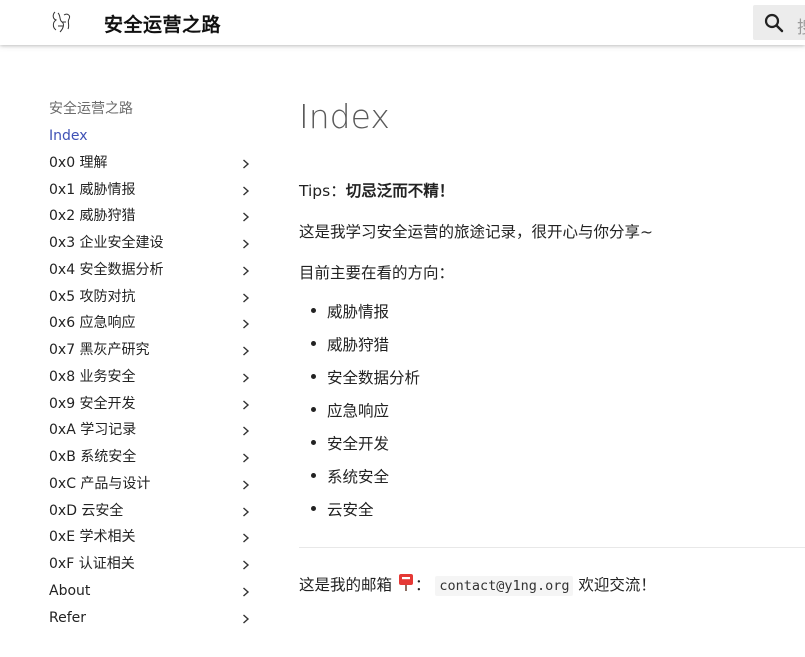 Image resolution: width=805 pixels, height=657 pixels. What do you see at coordinates (374, 378) in the screenshot?
I see `list-item-label: 安全数据分析` at bounding box center [374, 378].